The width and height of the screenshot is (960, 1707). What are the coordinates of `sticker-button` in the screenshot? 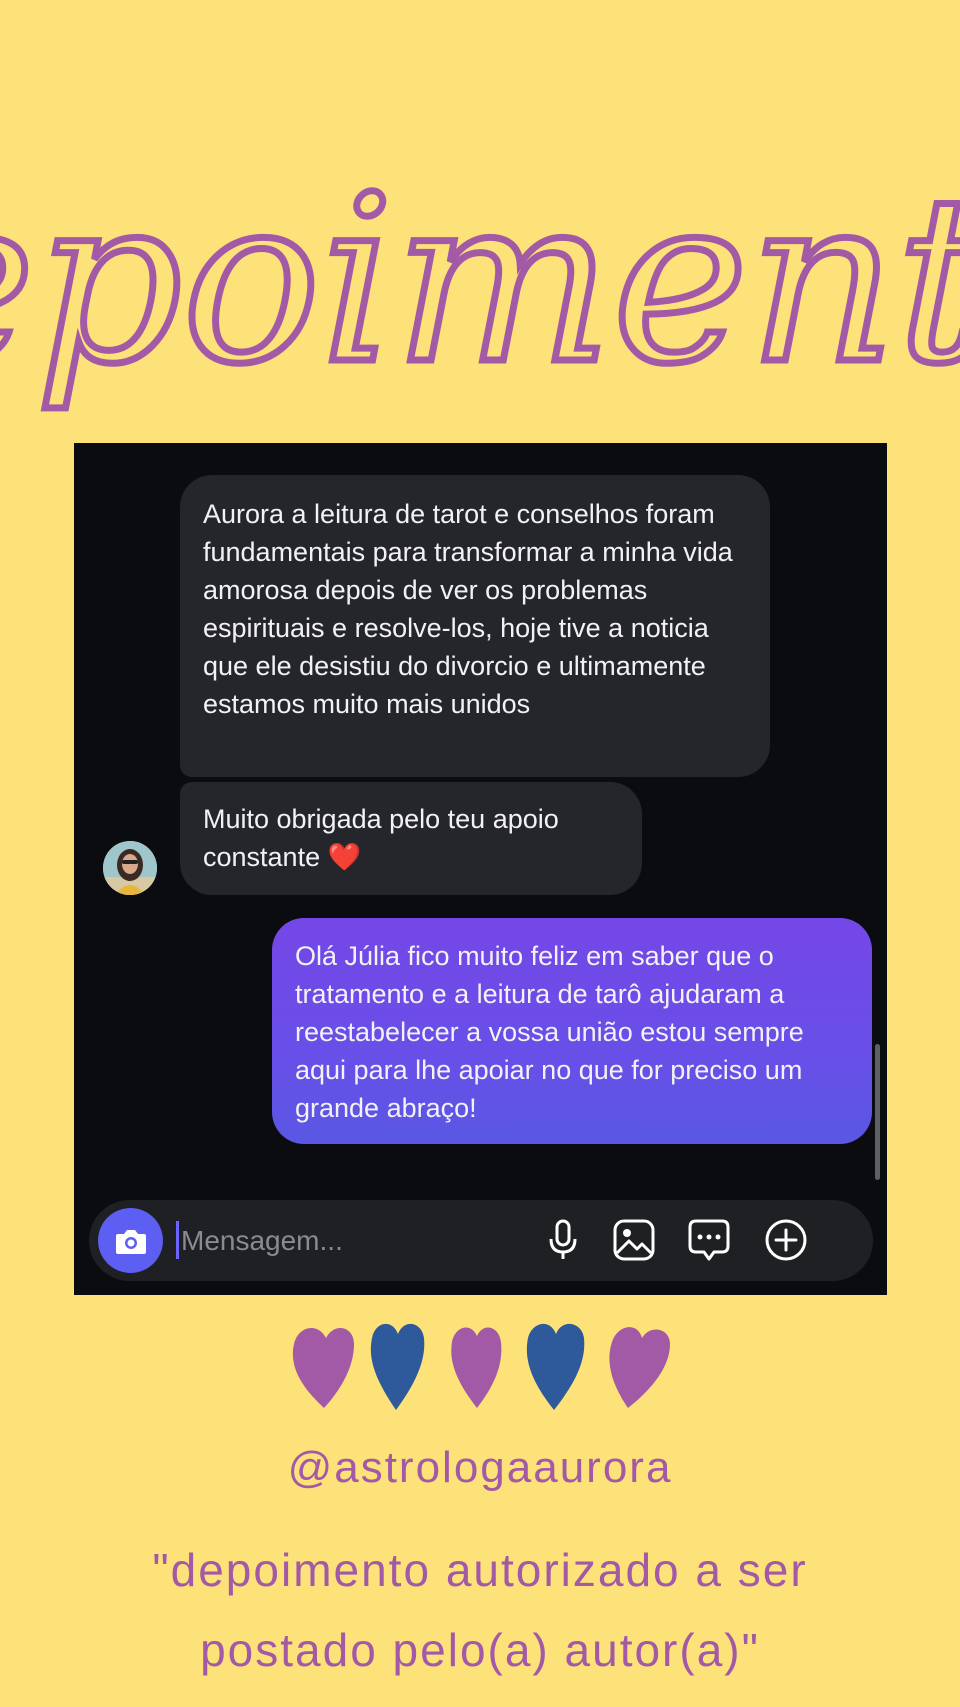 It's located at (709, 1240).